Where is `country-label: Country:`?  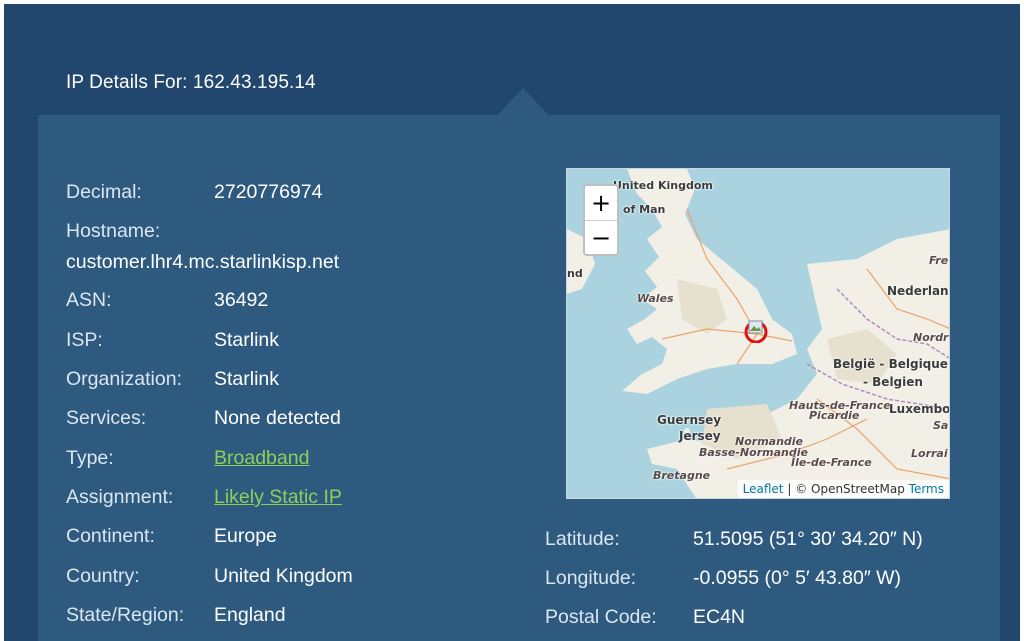 country-label: Country: is located at coordinates (103, 576).